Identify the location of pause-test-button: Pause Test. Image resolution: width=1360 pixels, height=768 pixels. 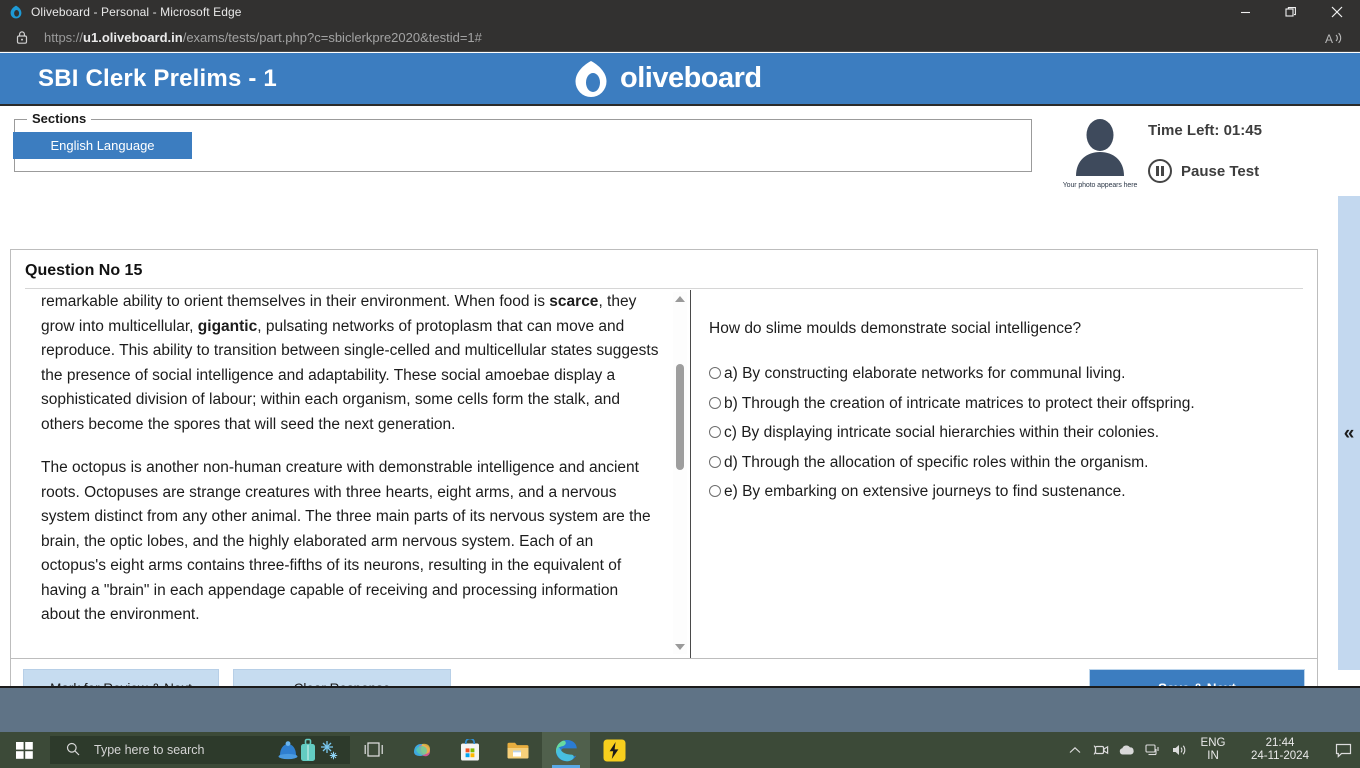
(1203, 171).